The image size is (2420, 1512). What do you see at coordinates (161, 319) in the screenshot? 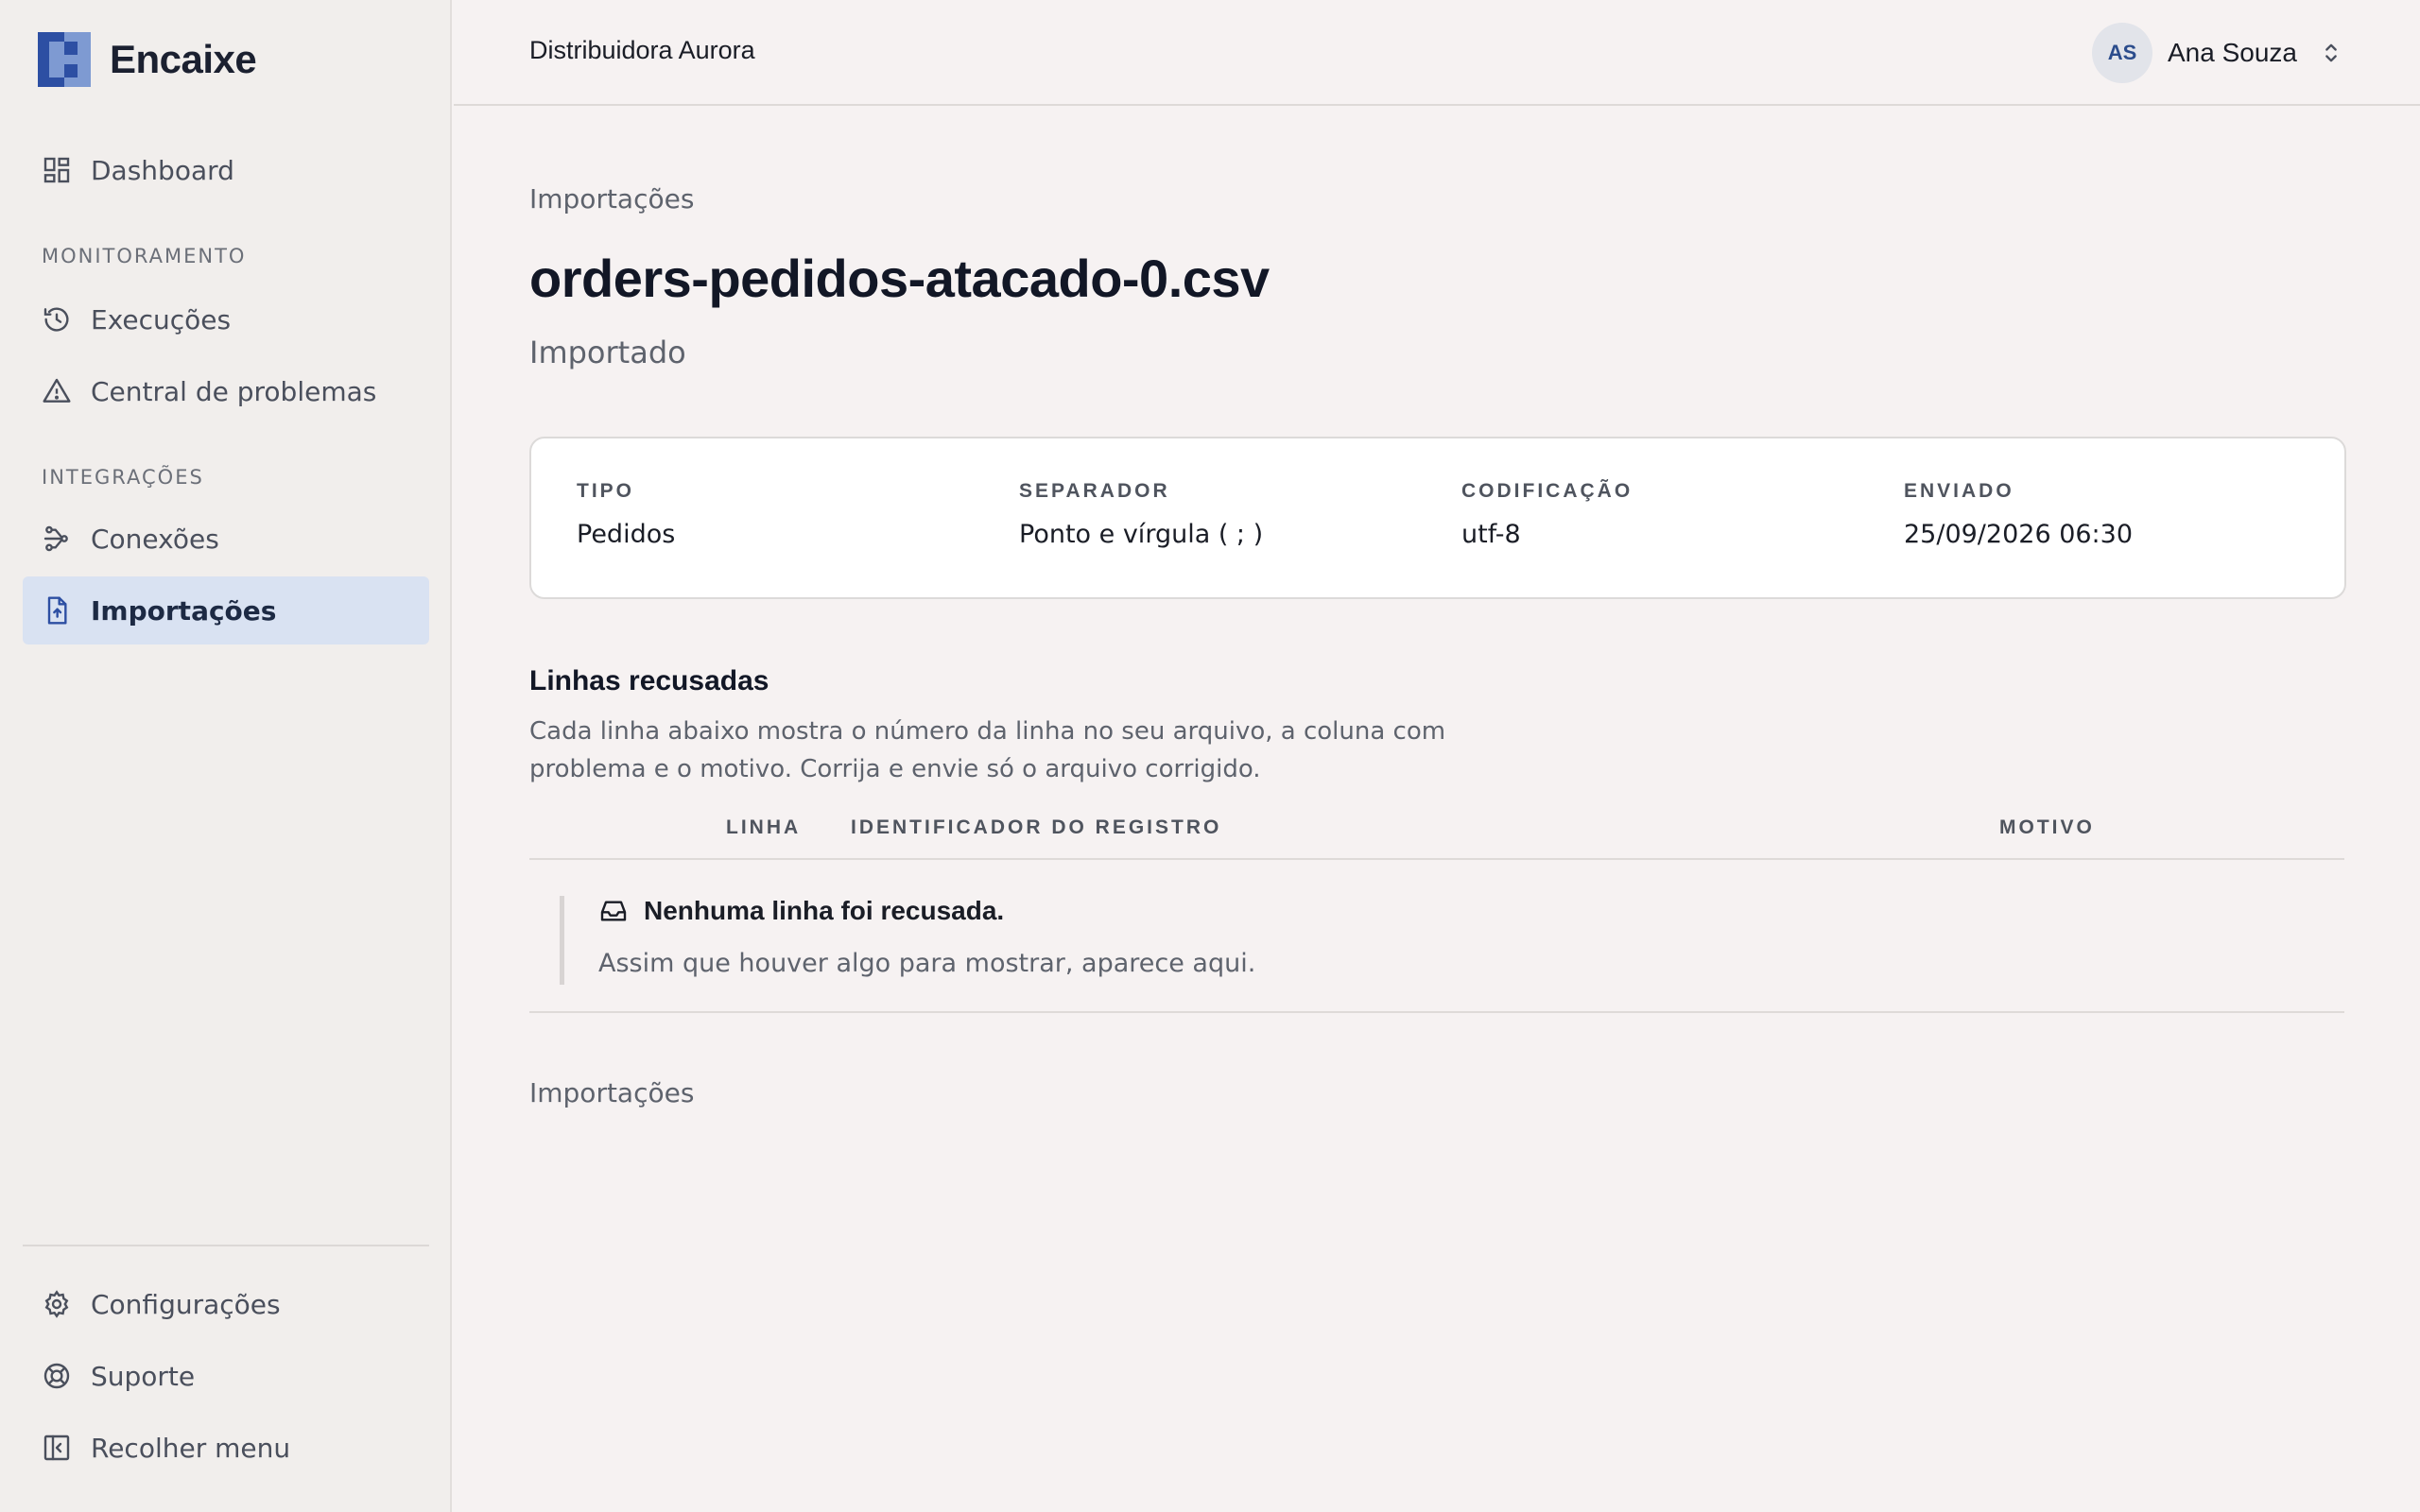
I see `sidebar-item-label: Execuções` at bounding box center [161, 319].